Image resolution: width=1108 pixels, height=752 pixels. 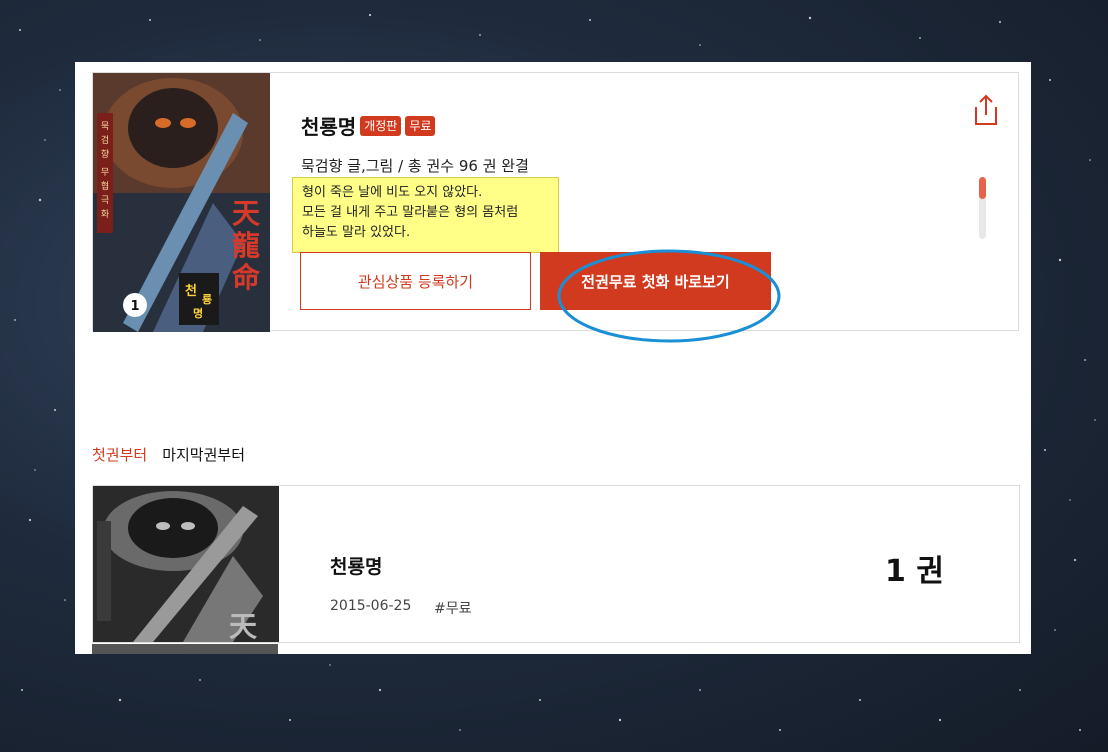 I want to click on sort-tabs: 첫권부터 마지막권부터, so click(x=168, y=454).